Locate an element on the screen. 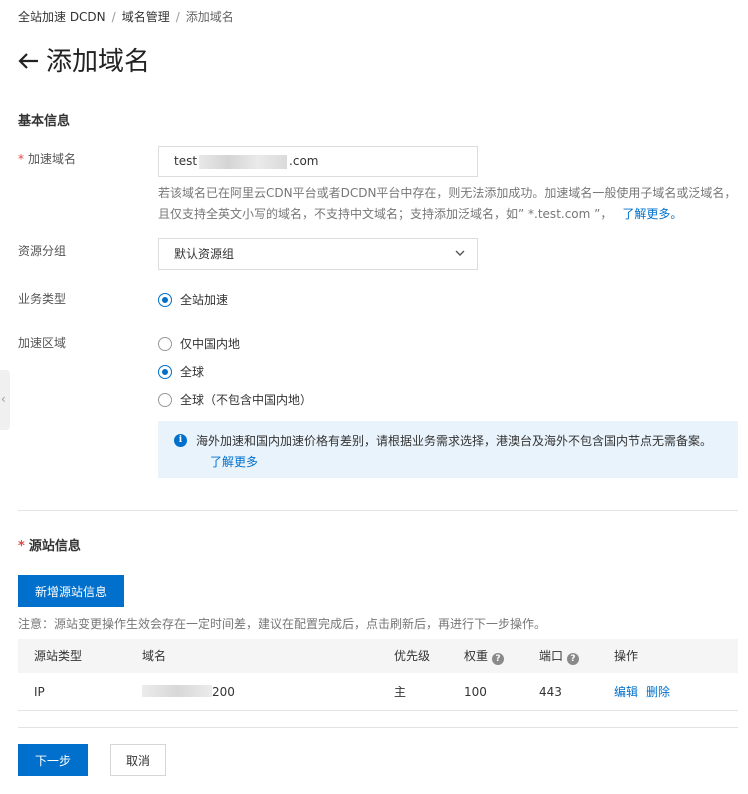 This screenshot has height=794, width=748. domain-label: * 加速域名 is located at coordinates (47, 158).